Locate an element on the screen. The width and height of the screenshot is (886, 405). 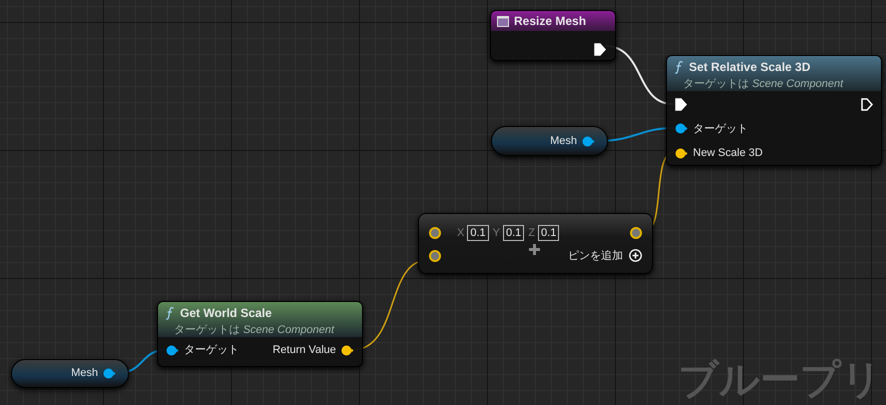
function-node: Set Relative Scale 3D ターゲットは Scene Component ターゲット New Scale 3D is located at coordinates (774, 110).